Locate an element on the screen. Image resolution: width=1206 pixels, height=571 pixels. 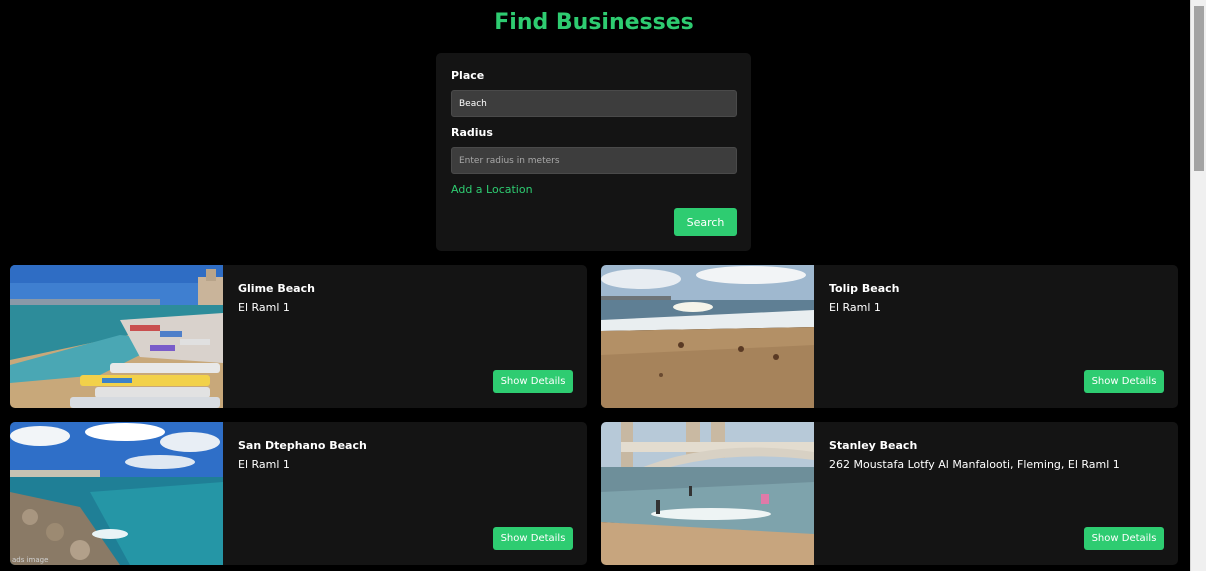
search-panel: Place Radius Add a Location Search is located at coordinates (593, 152).